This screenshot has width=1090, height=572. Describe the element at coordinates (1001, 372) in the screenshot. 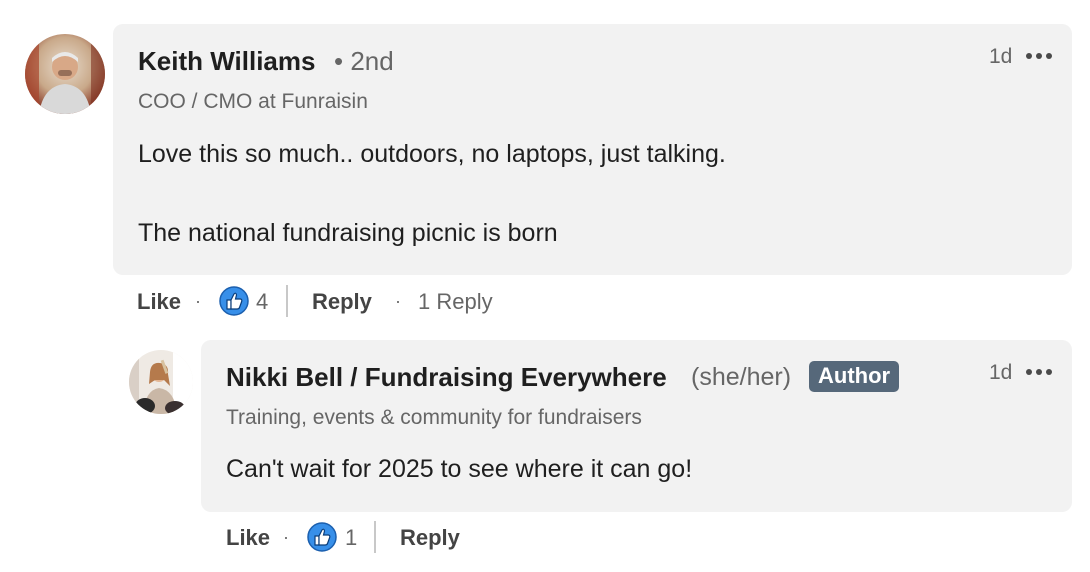

I see `reply-timestamp: 1d` at that location.